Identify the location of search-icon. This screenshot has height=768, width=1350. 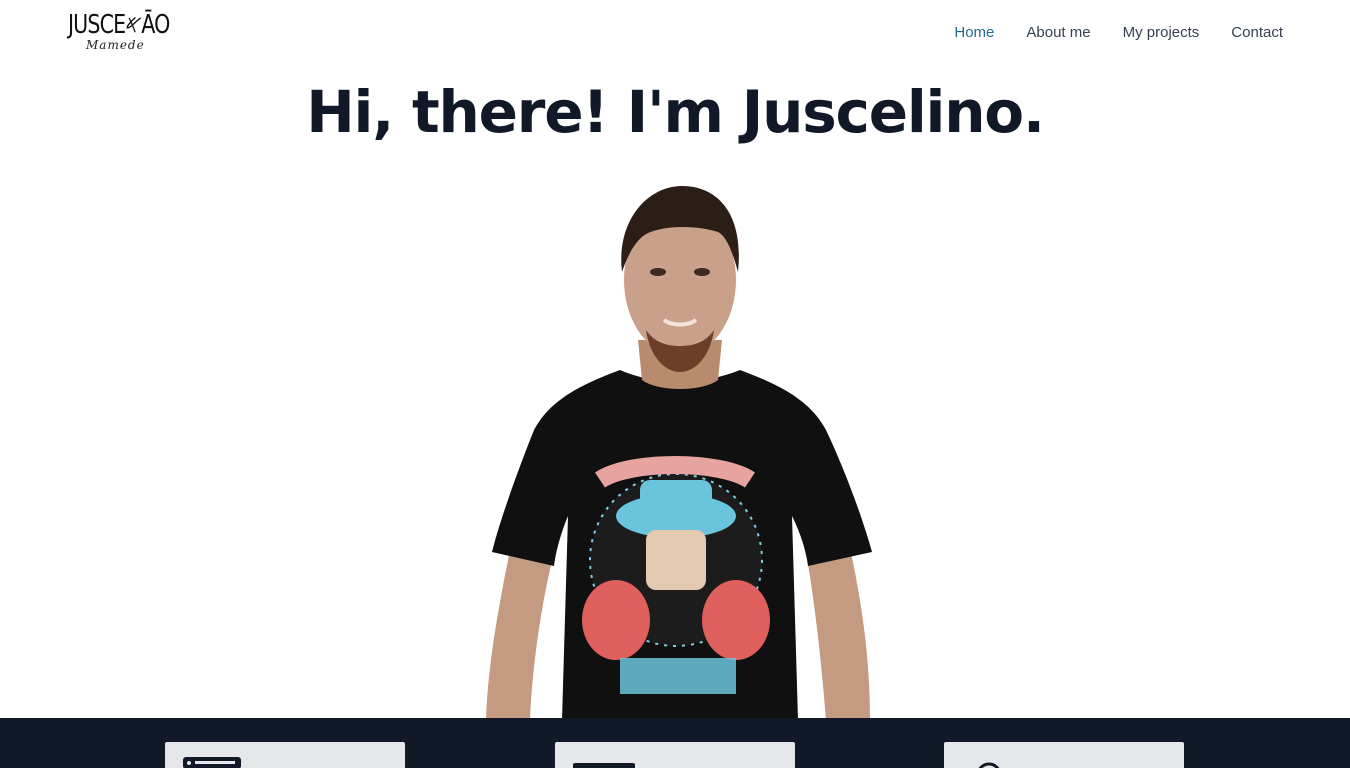
(989, 764).